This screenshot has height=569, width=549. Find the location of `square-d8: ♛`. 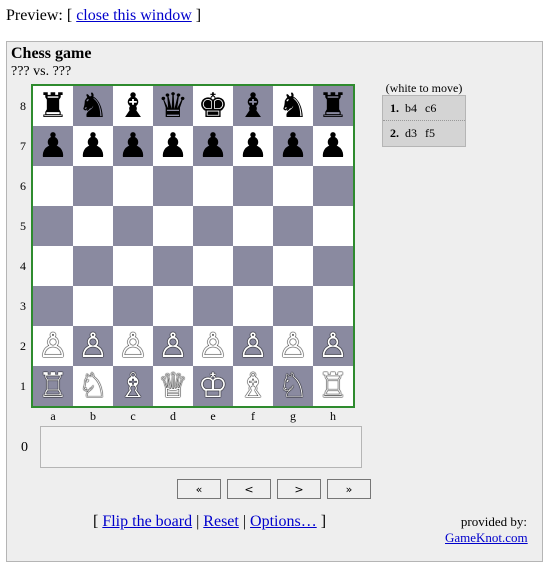

square-d8: ♛ is located at coordinates (173, 106).